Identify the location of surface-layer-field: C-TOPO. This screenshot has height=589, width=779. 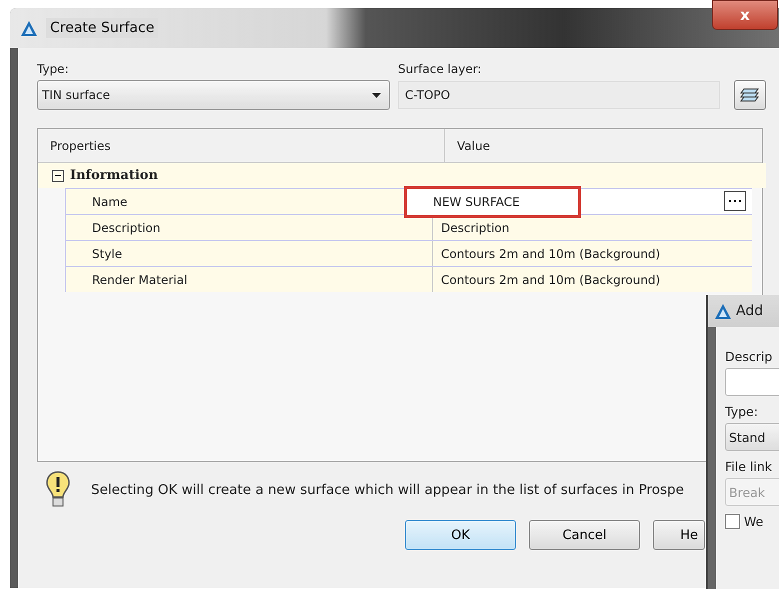
(559, 95).